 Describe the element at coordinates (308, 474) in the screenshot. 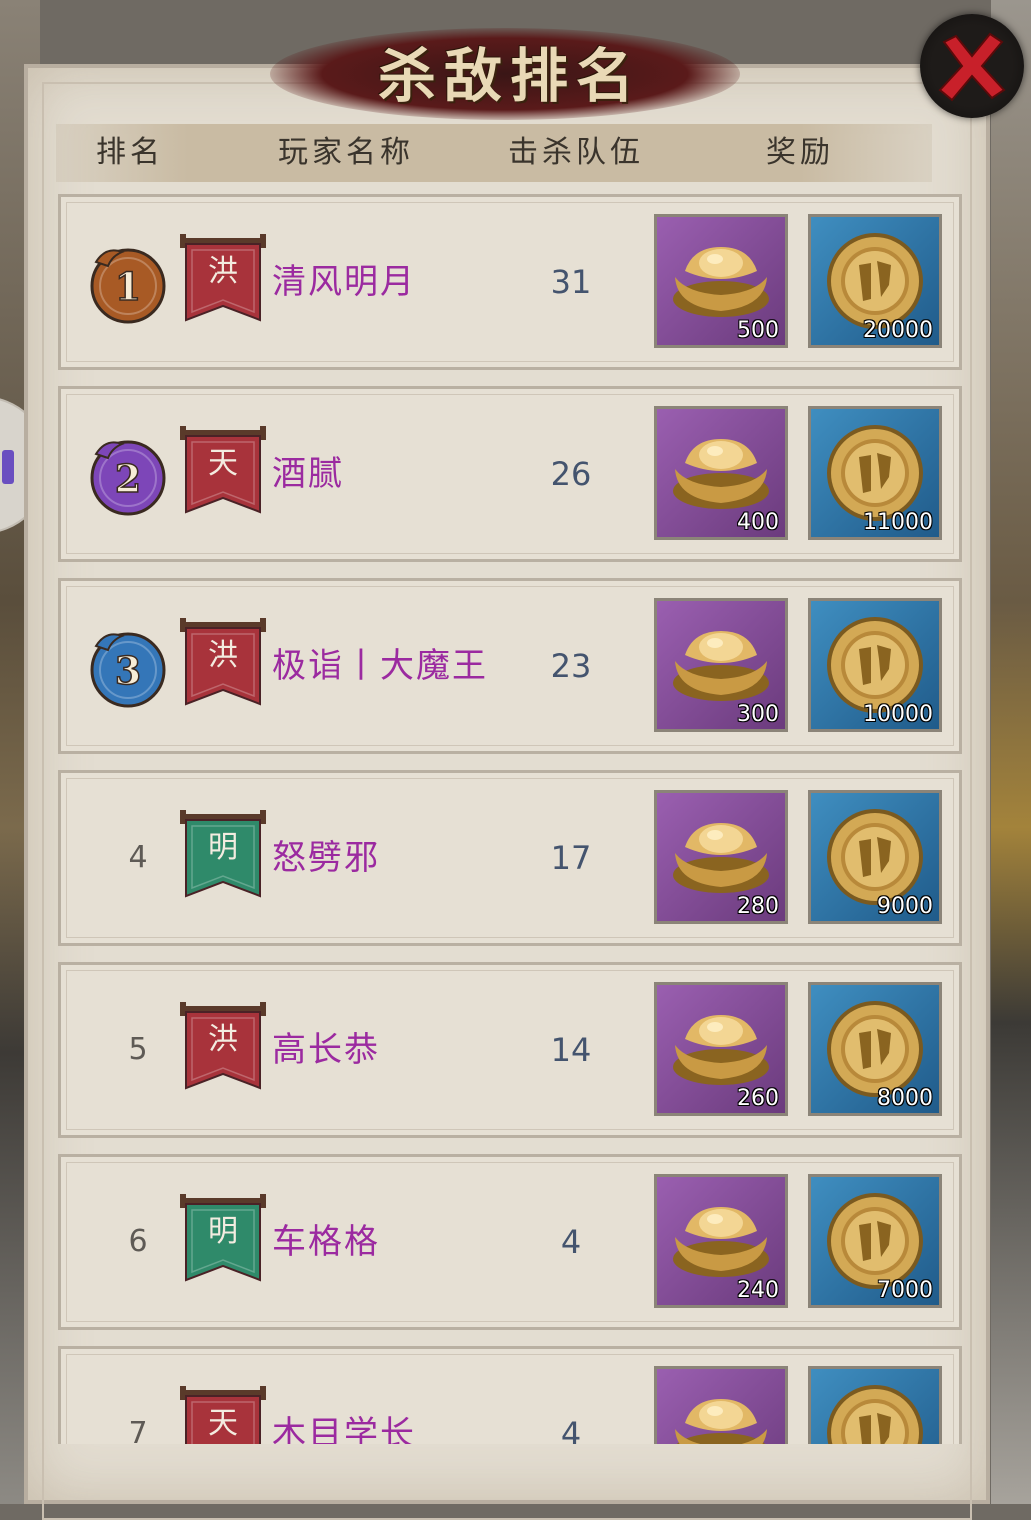

I see `player-name: 酒腻` at that location.